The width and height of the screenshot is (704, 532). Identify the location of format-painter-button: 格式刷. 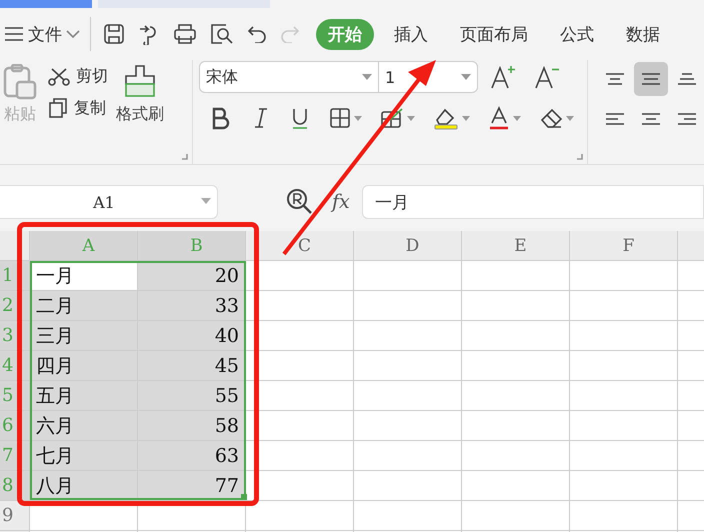
(140, 112).